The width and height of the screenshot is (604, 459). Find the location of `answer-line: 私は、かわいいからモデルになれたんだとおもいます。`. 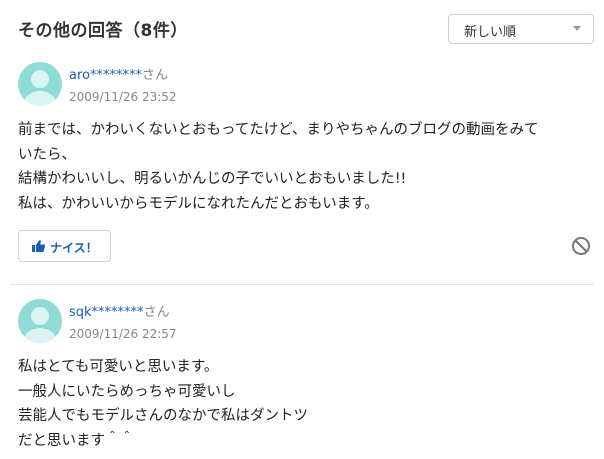

answer-line: 私は、かわいいからモデルになれたんだとおもいます。 is located at coordinates (198, 203).